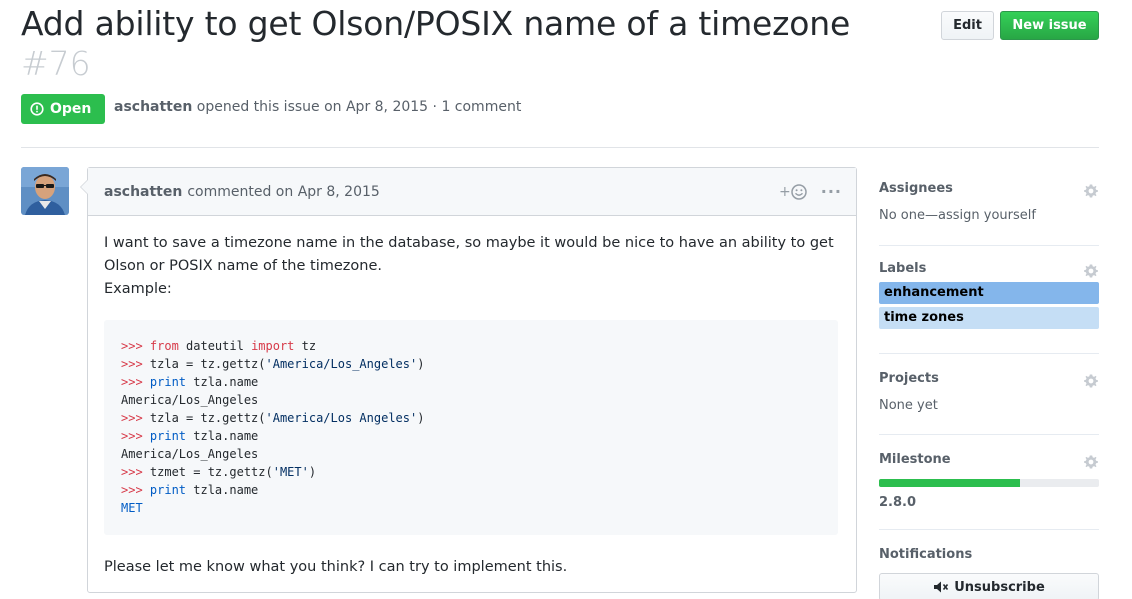 Image resolution: width=1132 pixels, height=599 pixels. Describe the element at coordinates (941, 587) in the screenshot. I see `mute-icon` at that location.